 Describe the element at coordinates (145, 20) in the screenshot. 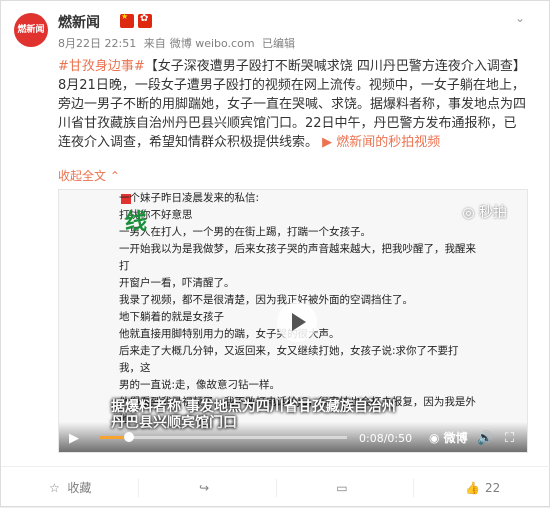

I see `hong-kong-flag-icon` at that location.